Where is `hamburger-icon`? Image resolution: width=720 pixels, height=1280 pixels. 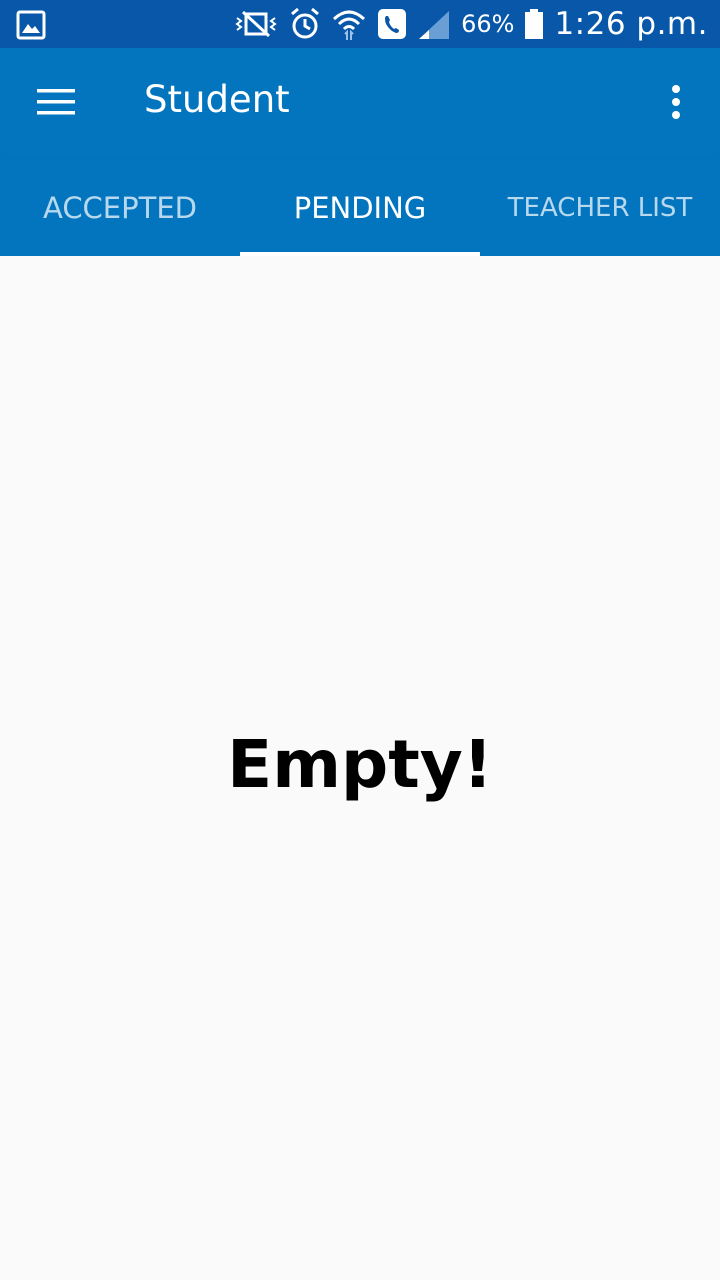 hamburger-icon is located at coordinates (56, 104).